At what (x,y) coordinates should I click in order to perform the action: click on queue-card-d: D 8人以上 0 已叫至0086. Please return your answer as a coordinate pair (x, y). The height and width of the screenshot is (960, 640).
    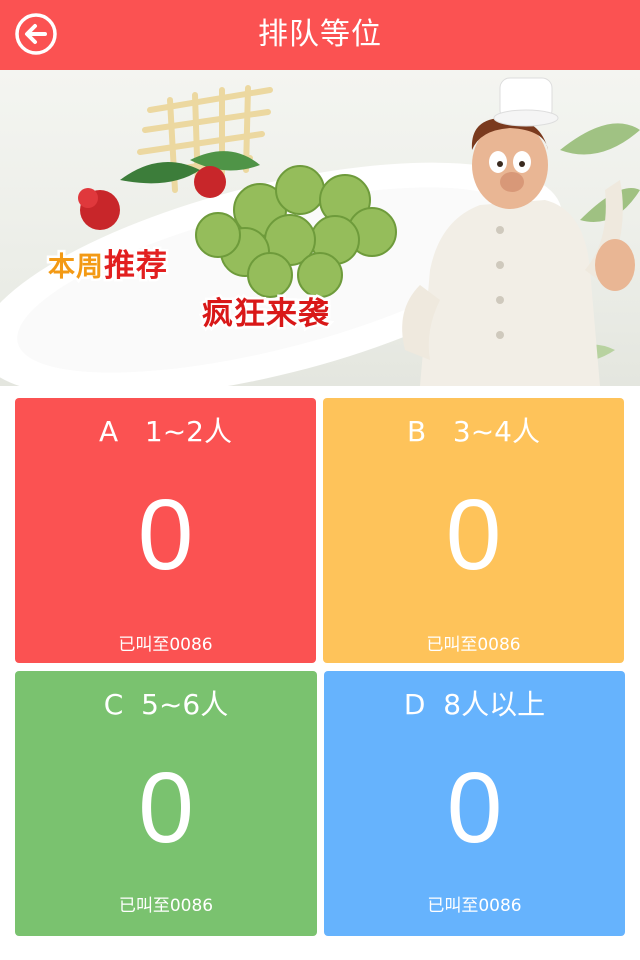
    Looking at the image, I should click on (474, 803).